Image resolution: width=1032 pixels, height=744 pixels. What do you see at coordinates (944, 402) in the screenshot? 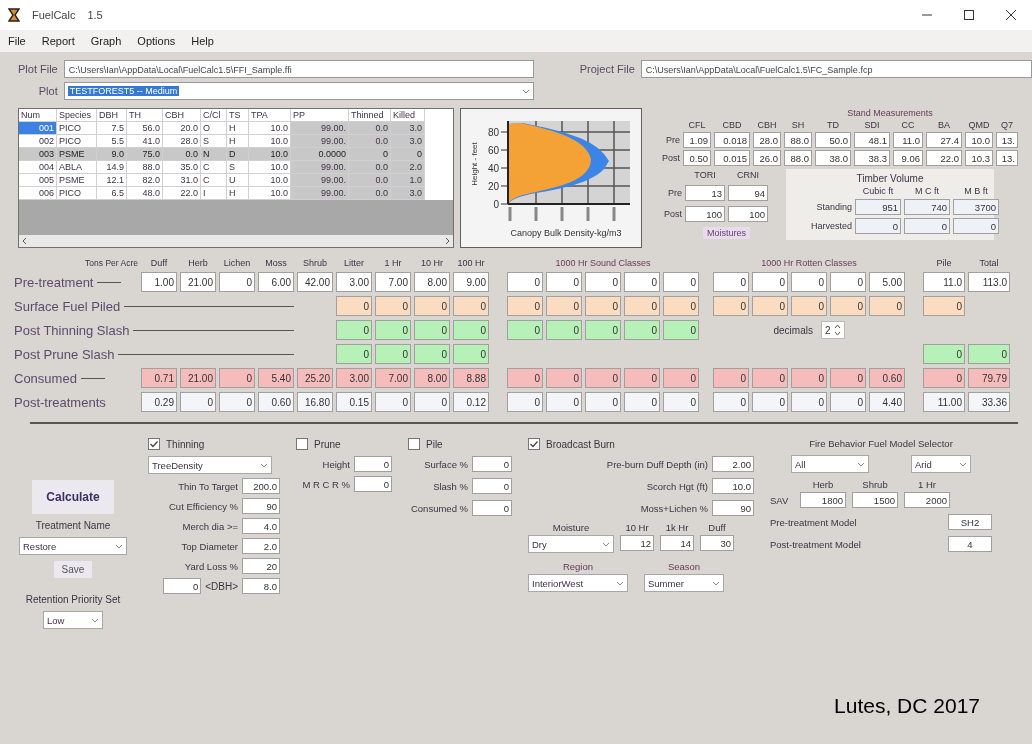
I see `input-field: 11.00` at bounding box center [944, 402].